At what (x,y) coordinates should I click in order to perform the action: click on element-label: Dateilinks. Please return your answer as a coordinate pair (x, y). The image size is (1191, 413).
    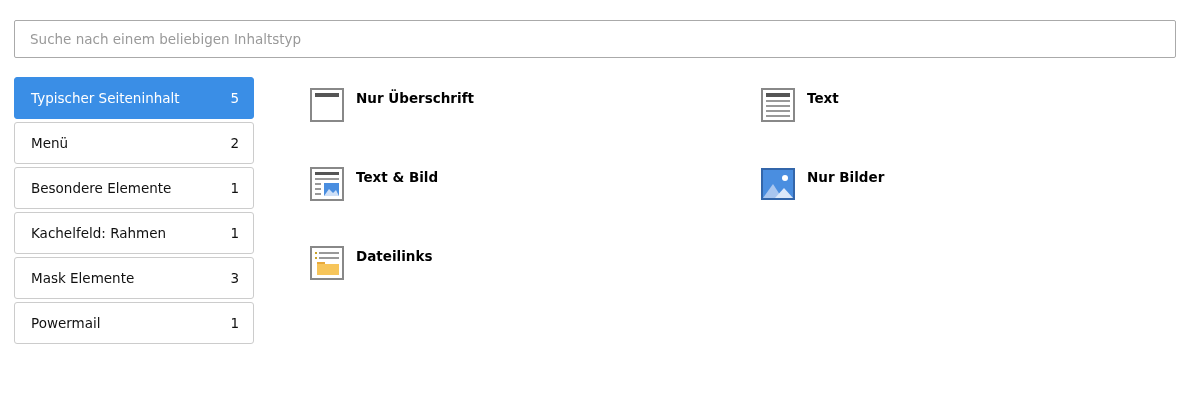
    Looking at the image, I should click on (394, 256).